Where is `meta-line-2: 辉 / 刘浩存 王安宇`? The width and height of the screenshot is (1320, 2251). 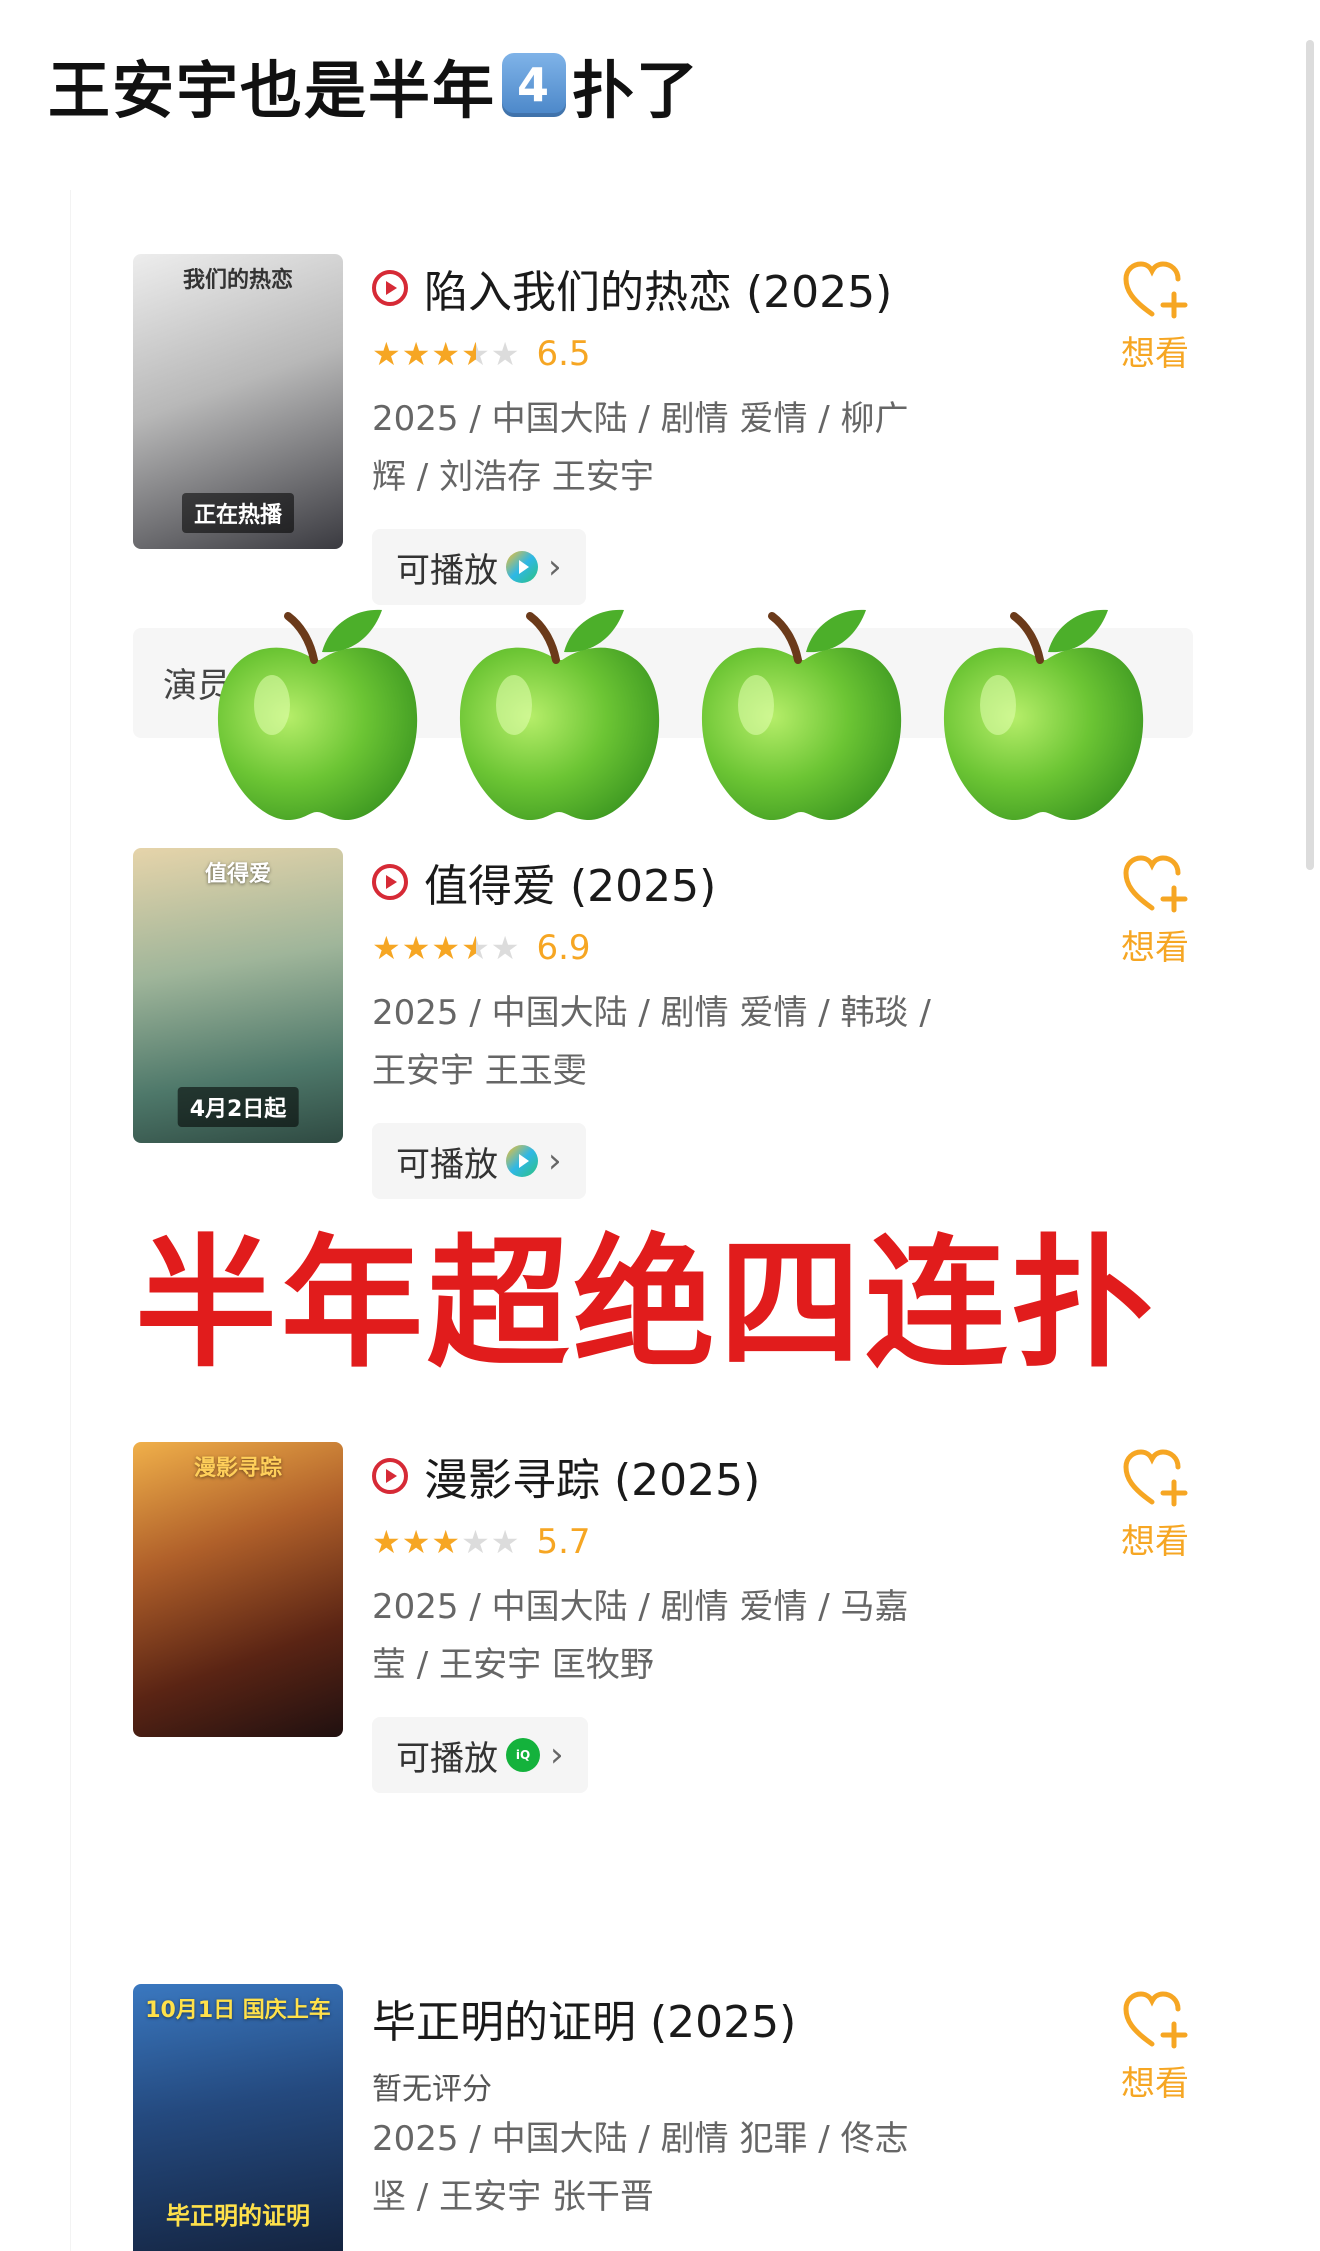
meta-line-2: 辉 / 刘浩存 王安宇 is located at coordinates (513, 477).